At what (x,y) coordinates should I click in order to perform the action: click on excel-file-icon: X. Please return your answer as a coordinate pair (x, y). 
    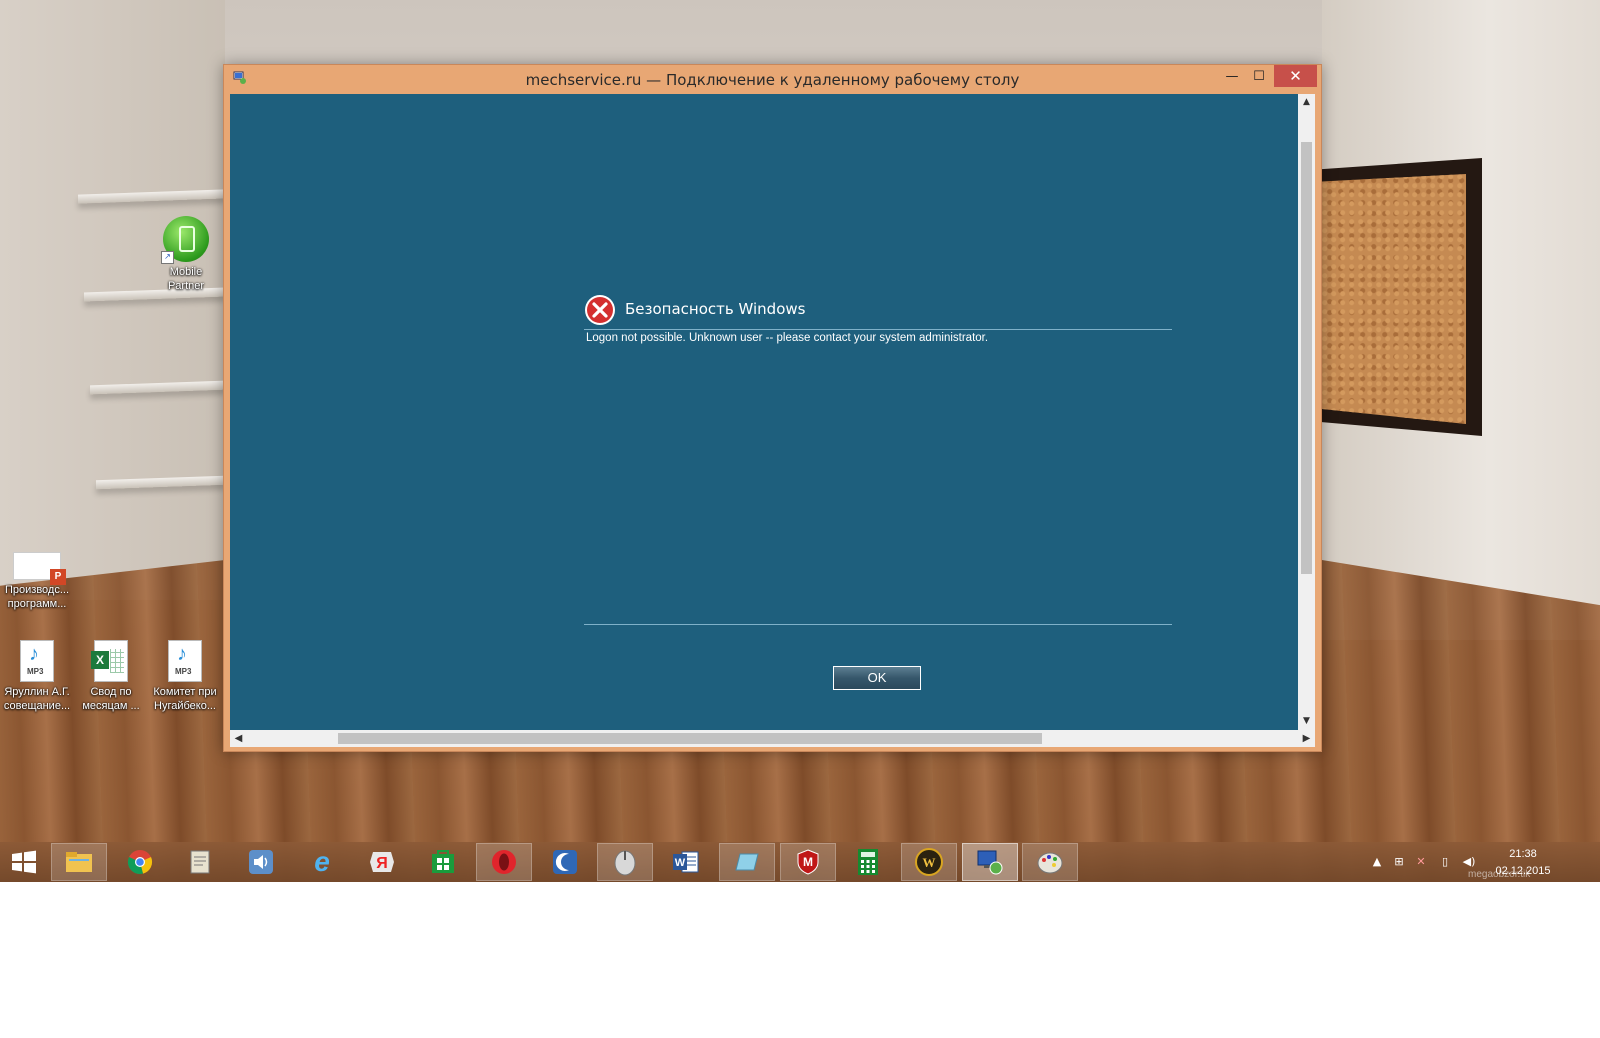
    Looking at the image, I should click on (109, 661).